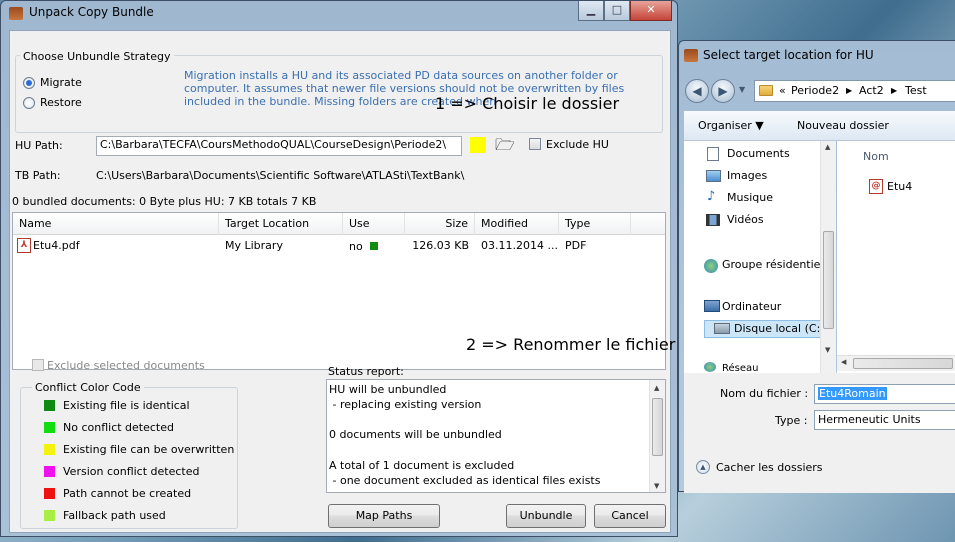  Describe the element at coordinates (779, 328) in the screenshot. I see `nav-item-local-disk: Disque local (C:)` at that location.